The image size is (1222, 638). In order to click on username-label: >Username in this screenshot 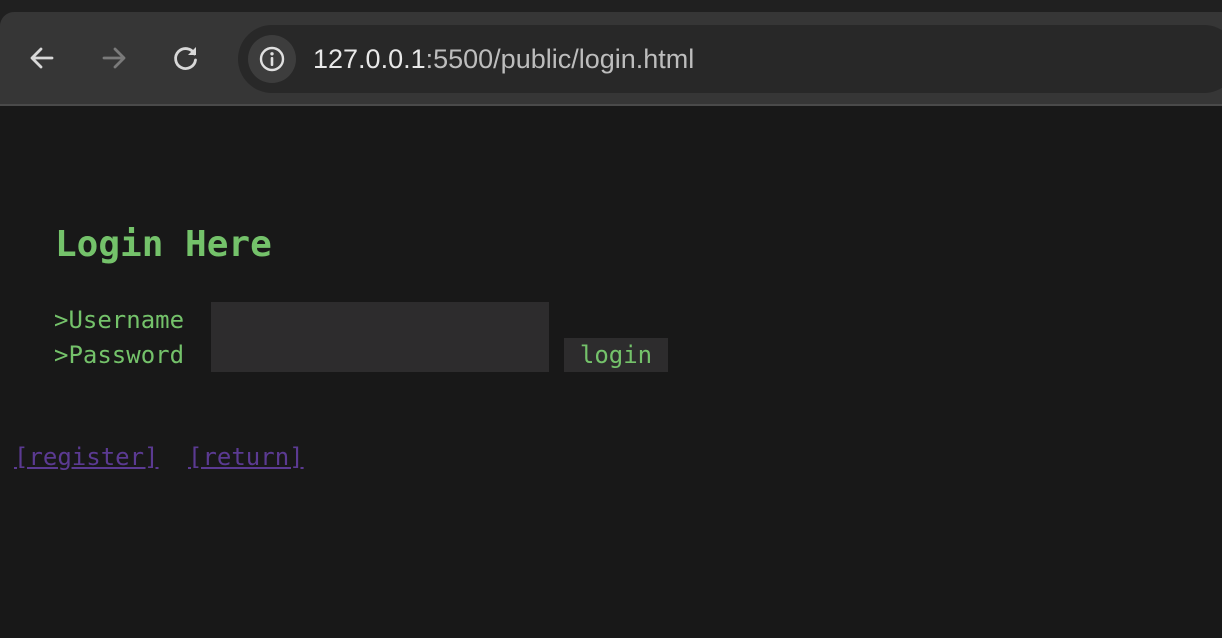, I will do `click(119, 320)`.